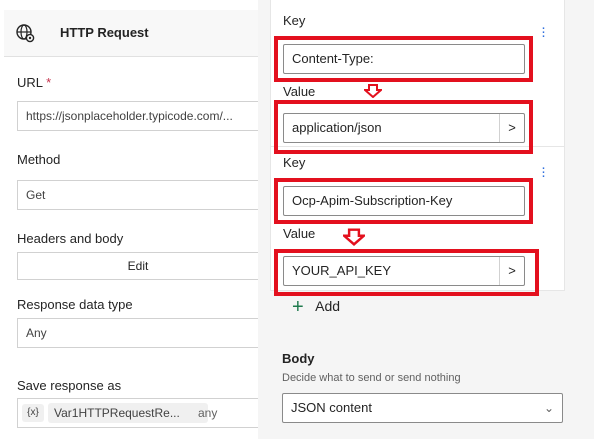  I want to click on plus-icon: +, so click(298, 307).